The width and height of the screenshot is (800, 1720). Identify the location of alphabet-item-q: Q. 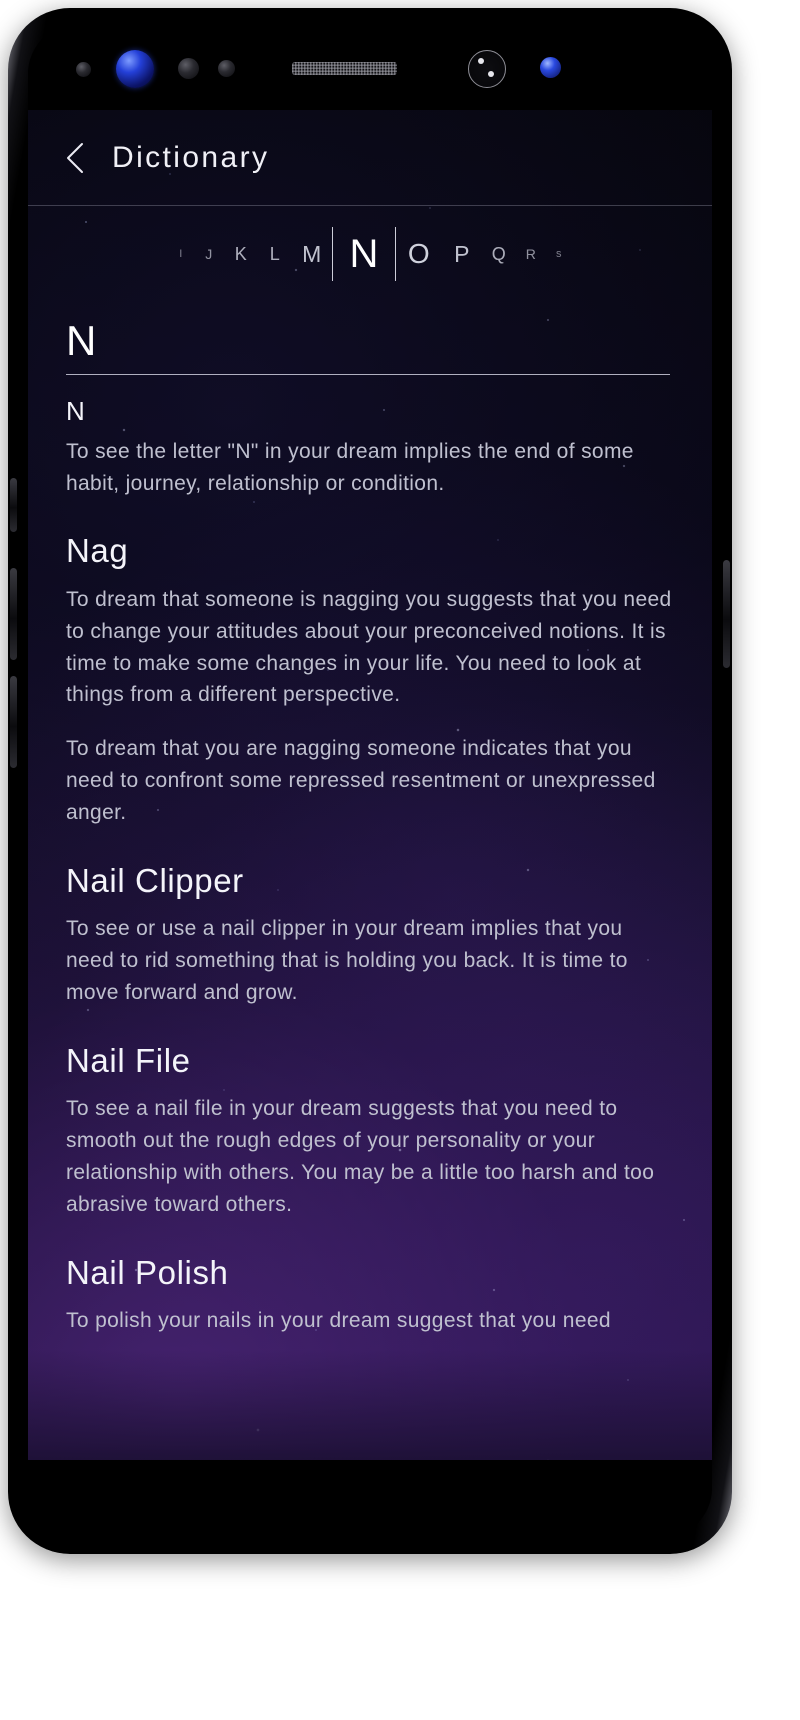
(499, 254).